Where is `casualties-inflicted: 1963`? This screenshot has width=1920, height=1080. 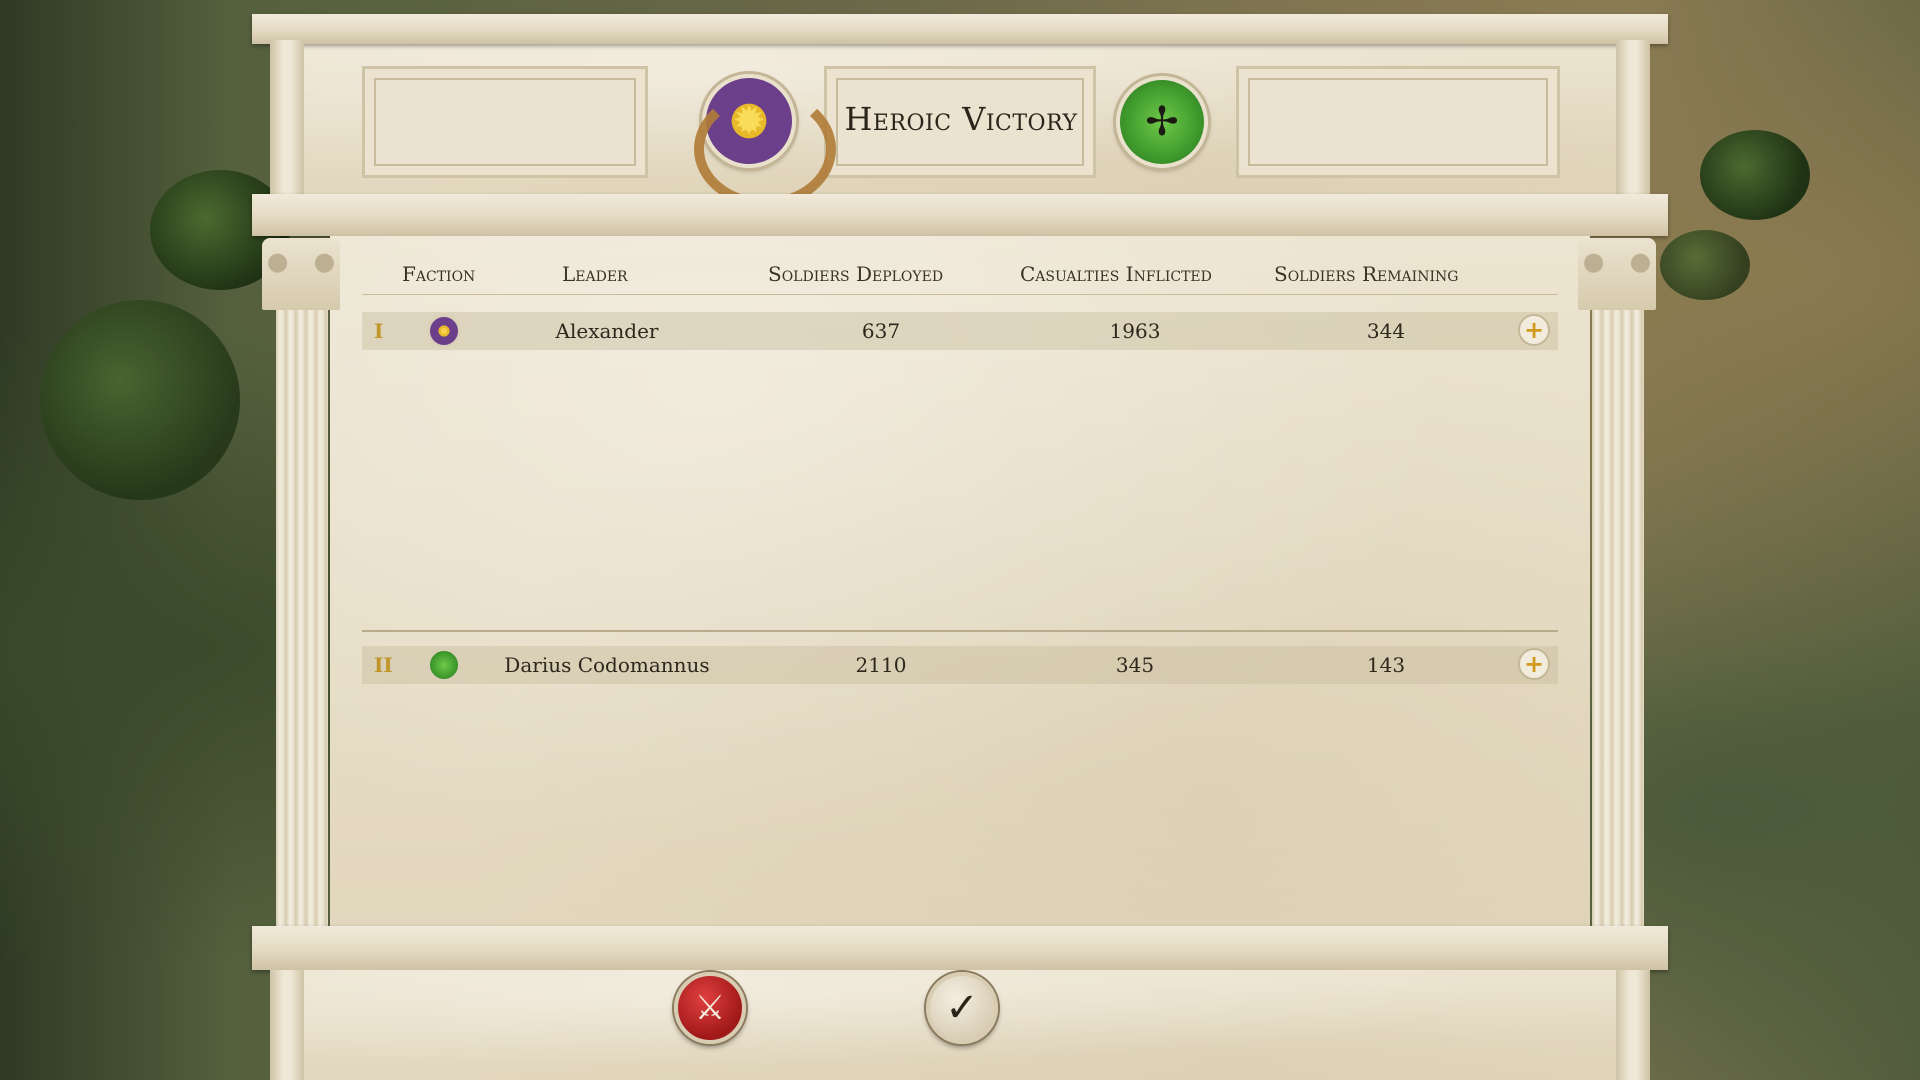 casualties-inflicted: 1963 is located at coordinates (1135, 331).